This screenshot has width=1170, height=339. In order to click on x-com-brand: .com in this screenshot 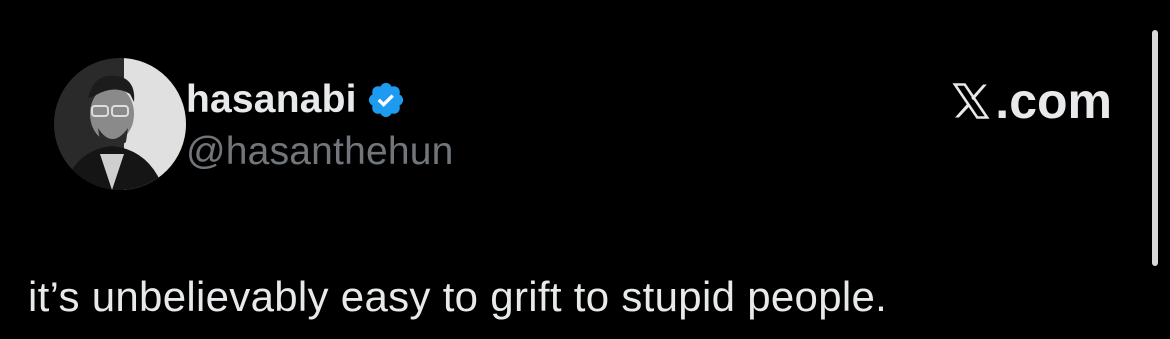, I will do `click(1030, 101)`.